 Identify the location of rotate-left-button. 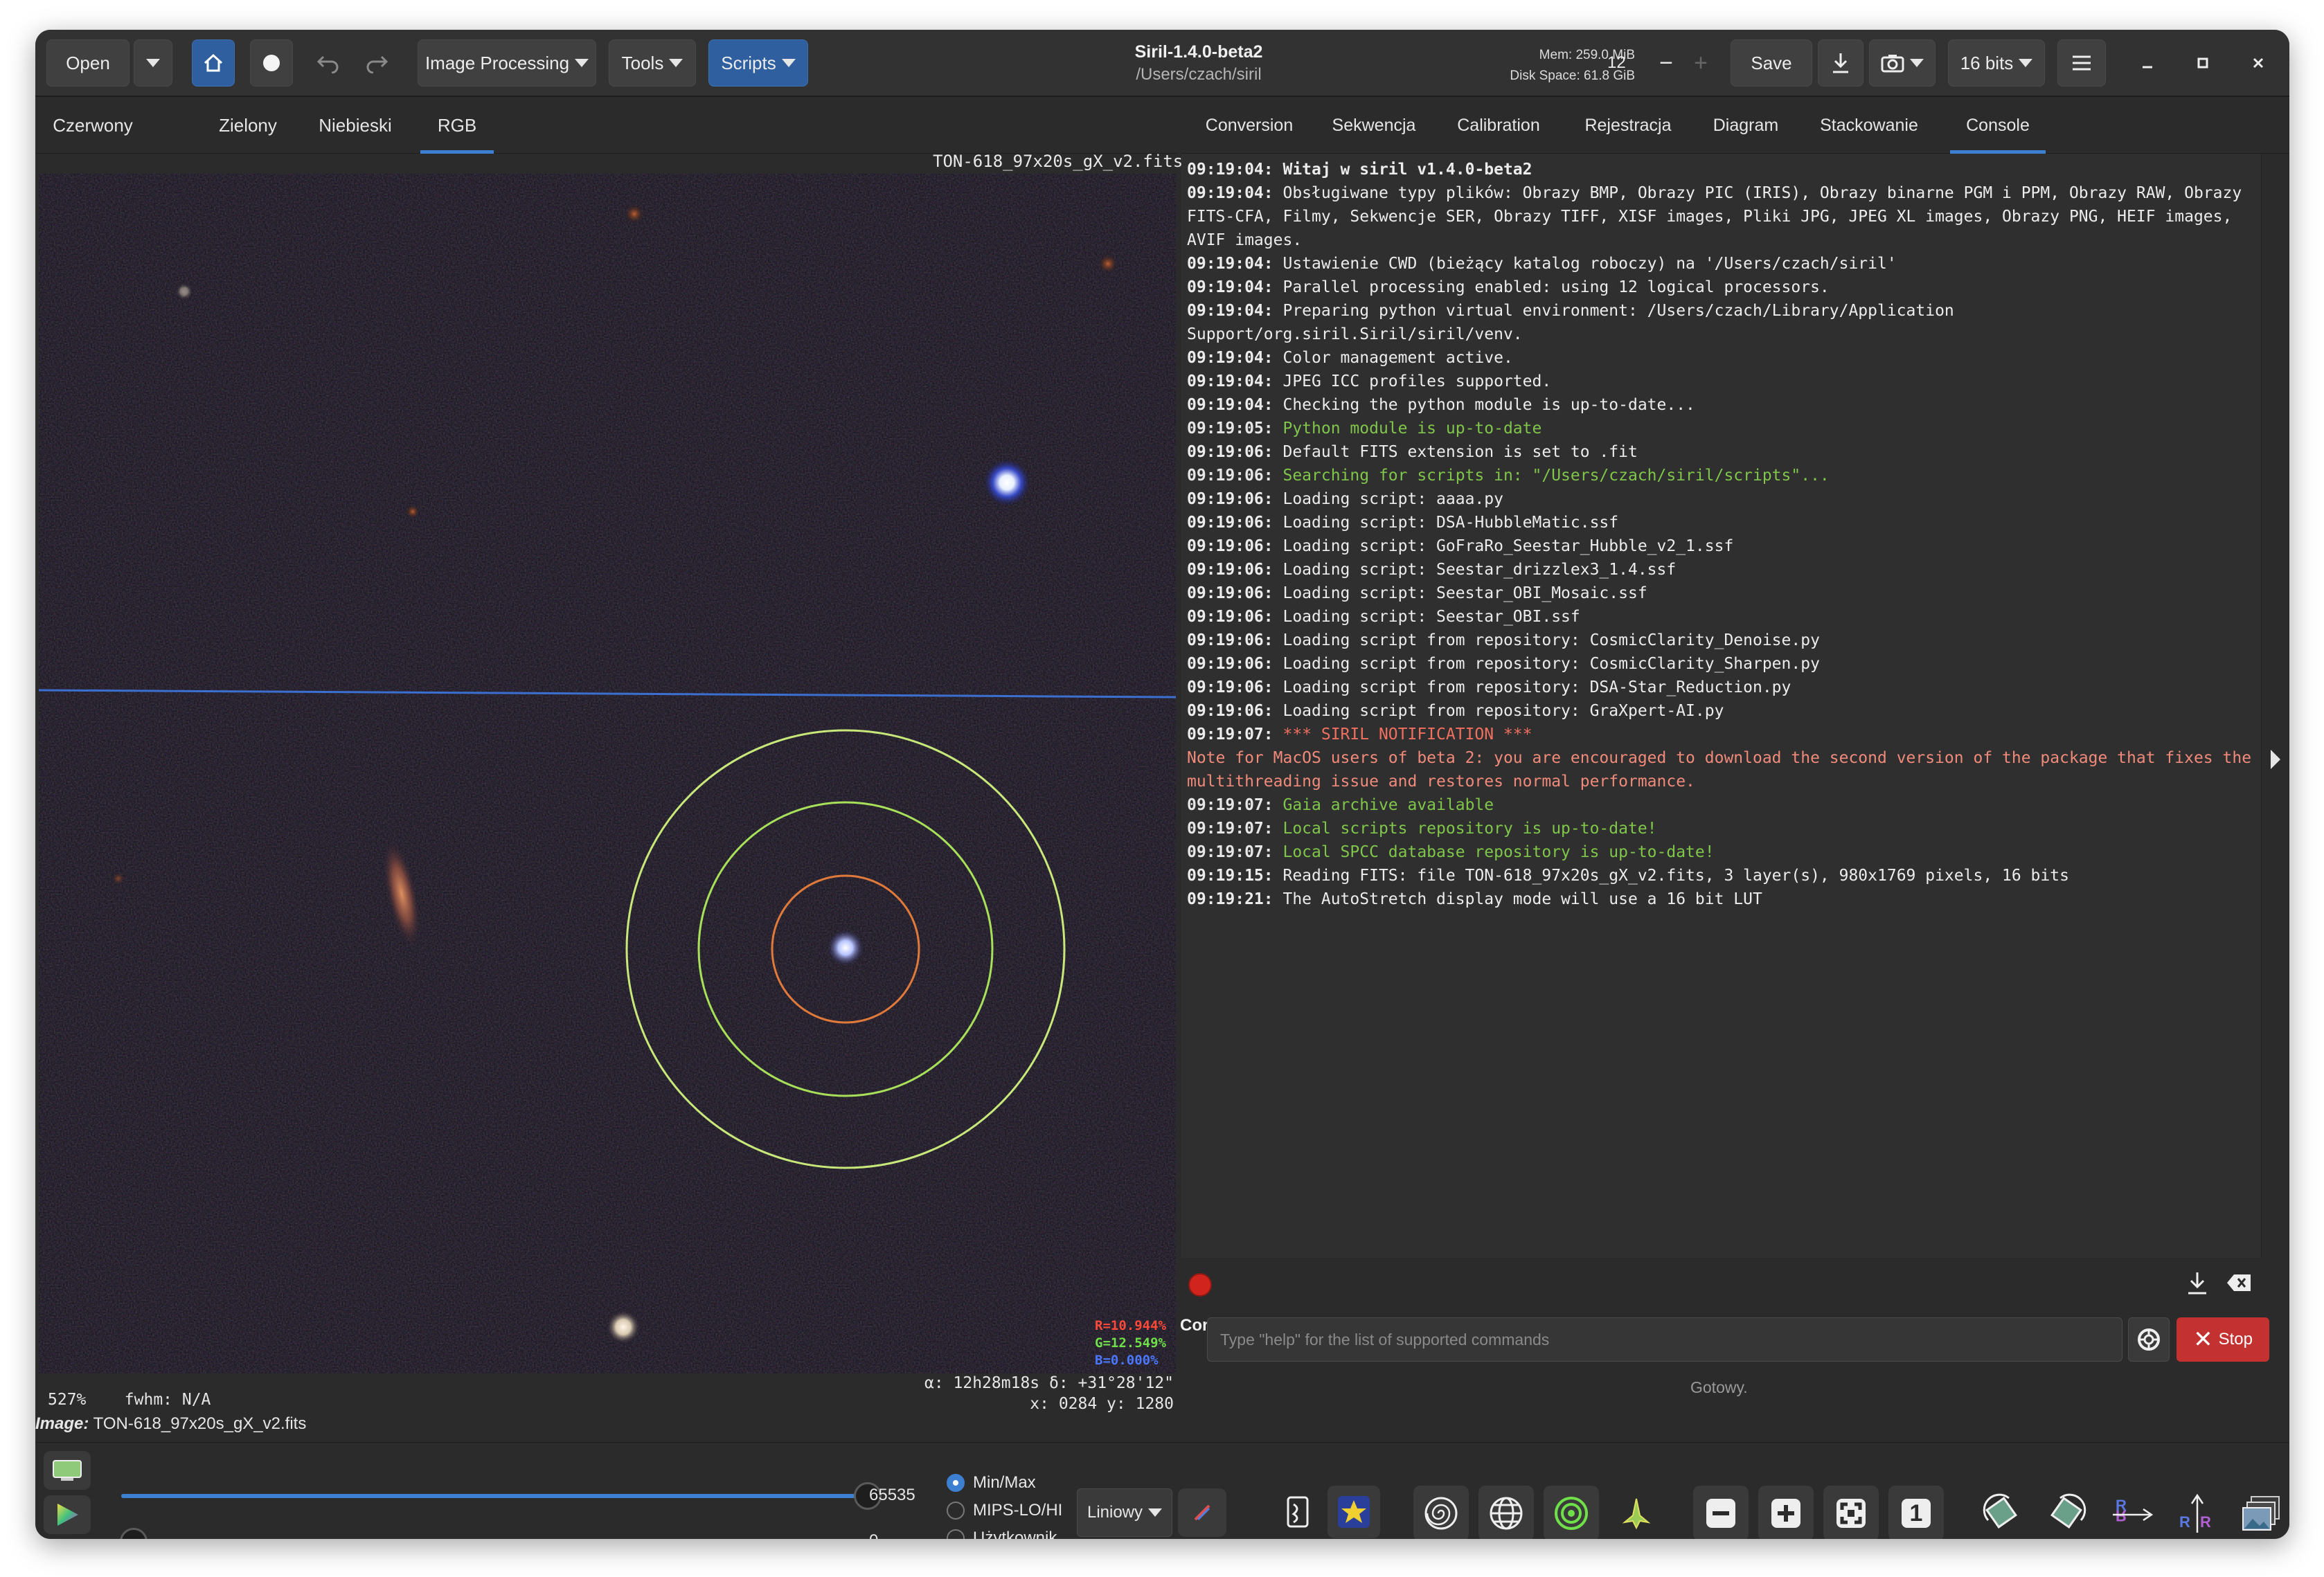
(2002, 1512).